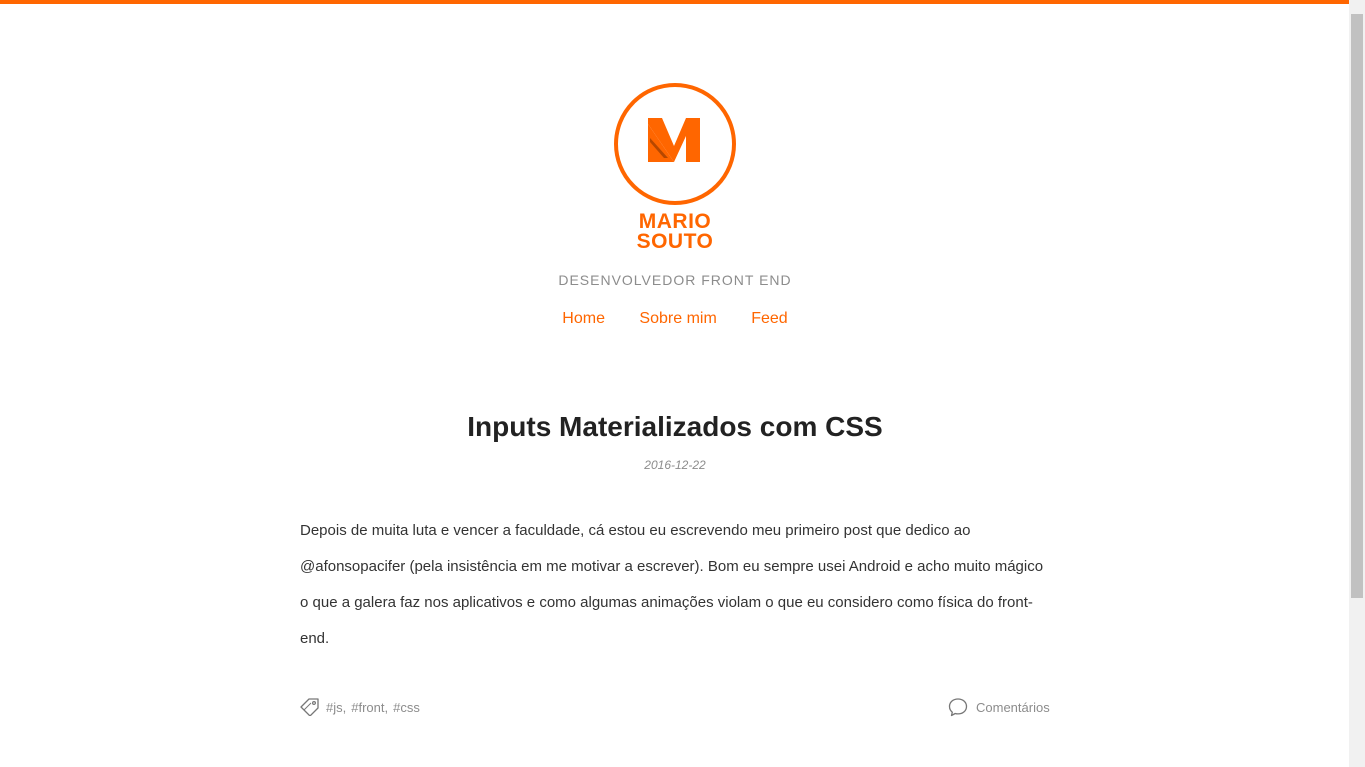 This screenshot has width=1365, height=767. Describe the element at coordinates (406, 707) in the screenshot. I see `tag-link-css: #css` at that location.